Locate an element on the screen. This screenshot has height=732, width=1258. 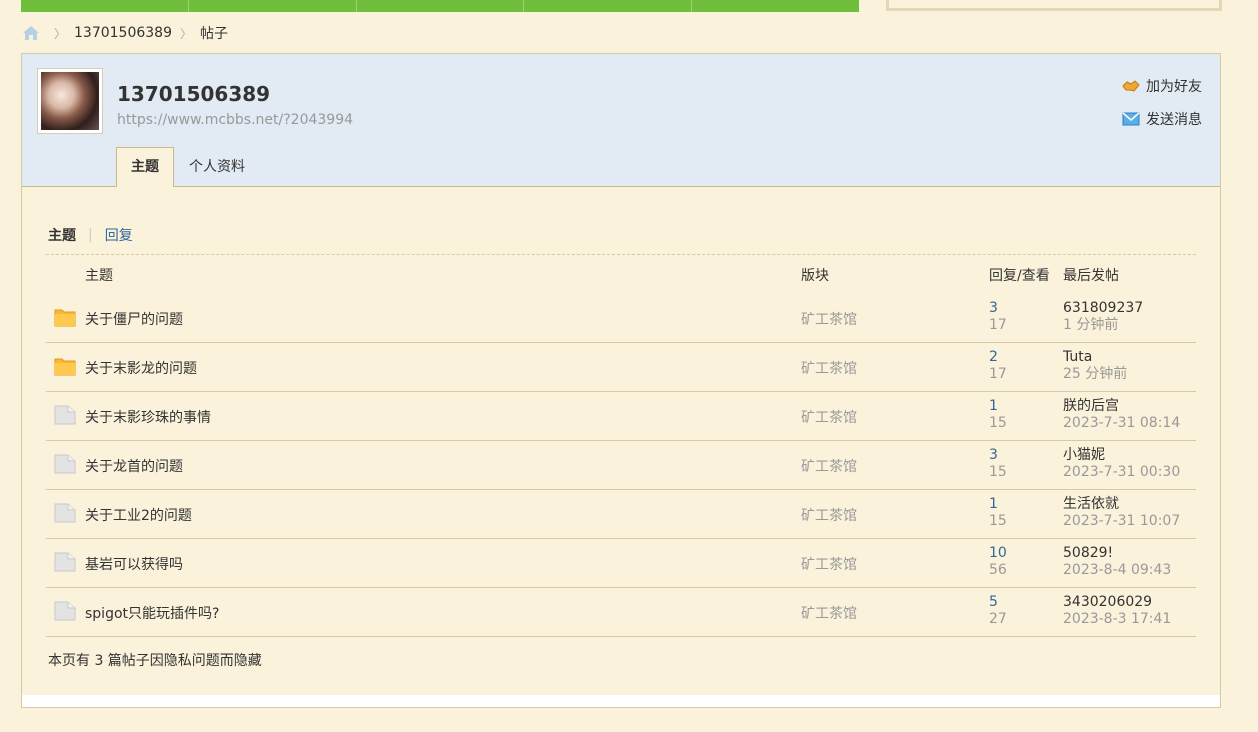
breadcrumb-section: 帖子 is located at coordinates (214, 33).